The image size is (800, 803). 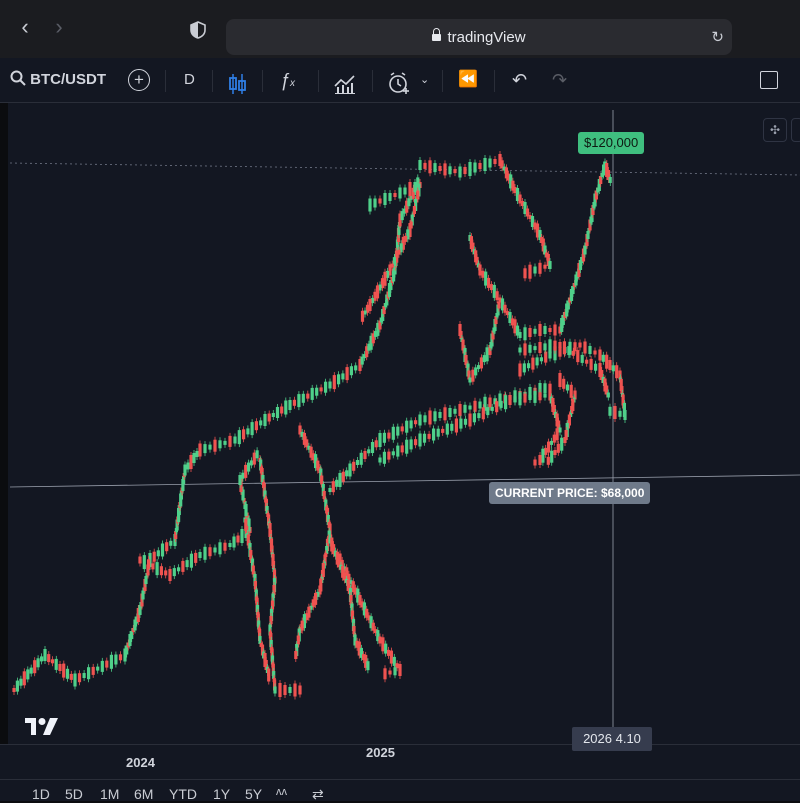 What do you see at coordinates (795, 130) in the screenshot?
I see `chart-settings-icon` at bounding box center [795, 130].